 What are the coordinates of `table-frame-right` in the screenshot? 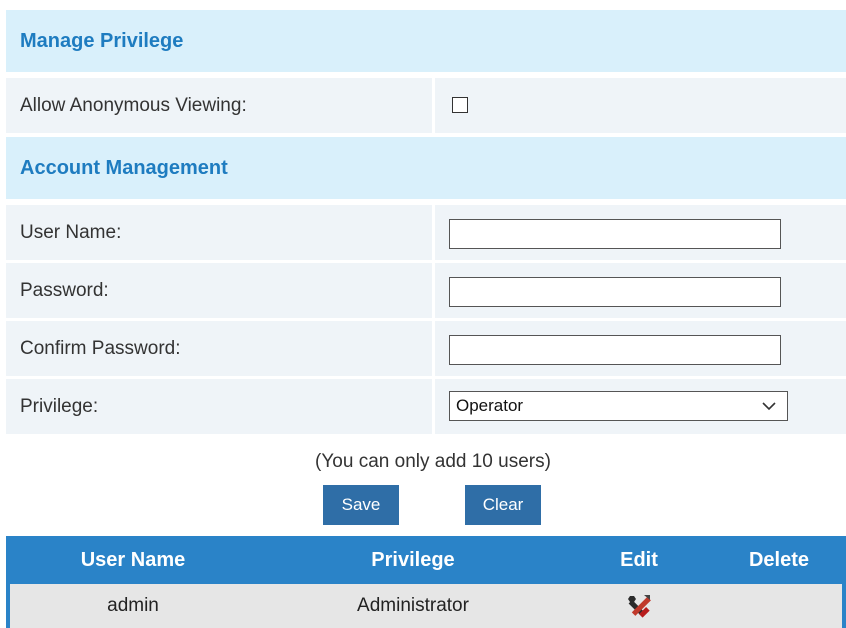 It's located at (844, 582).